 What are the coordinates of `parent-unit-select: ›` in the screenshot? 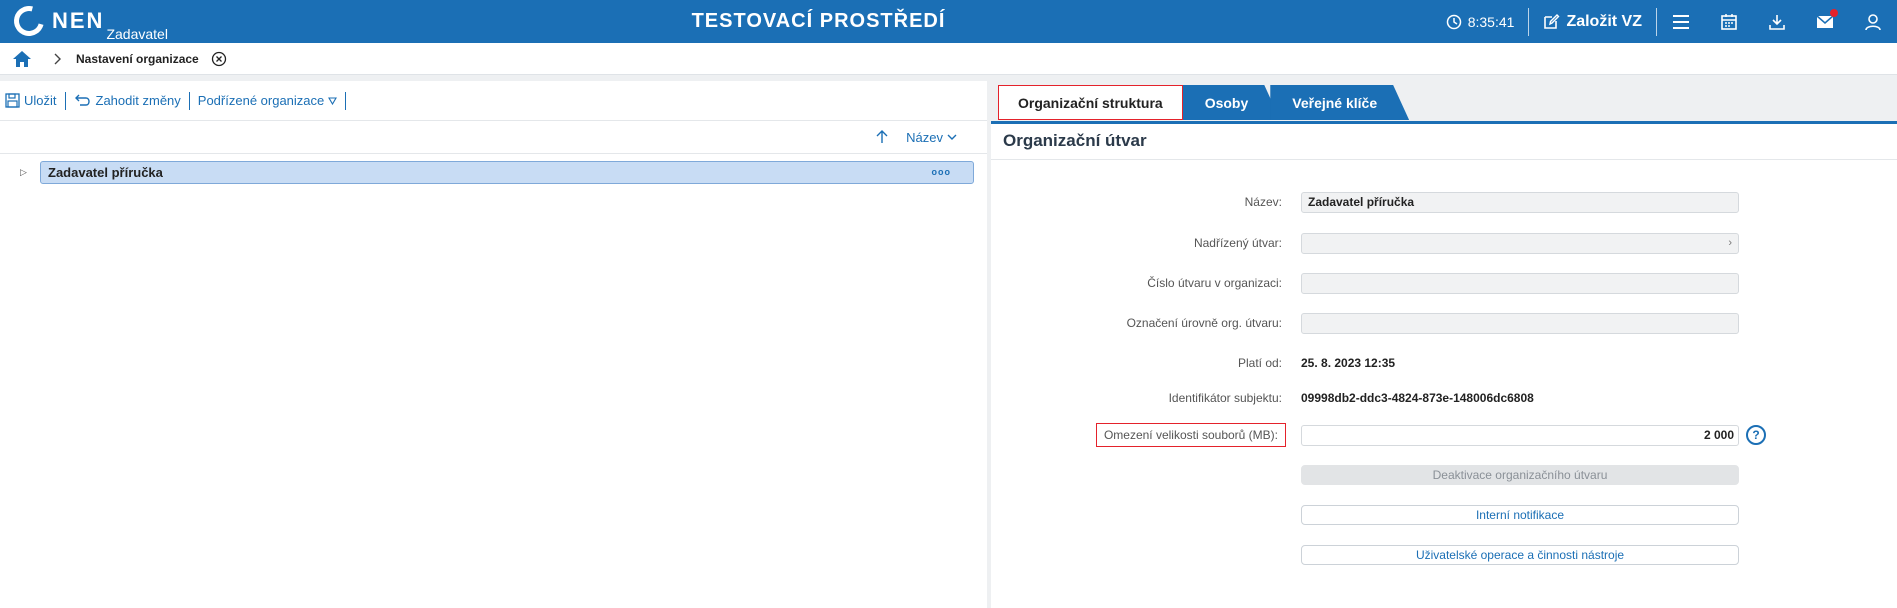 It's located at (1520, 243).